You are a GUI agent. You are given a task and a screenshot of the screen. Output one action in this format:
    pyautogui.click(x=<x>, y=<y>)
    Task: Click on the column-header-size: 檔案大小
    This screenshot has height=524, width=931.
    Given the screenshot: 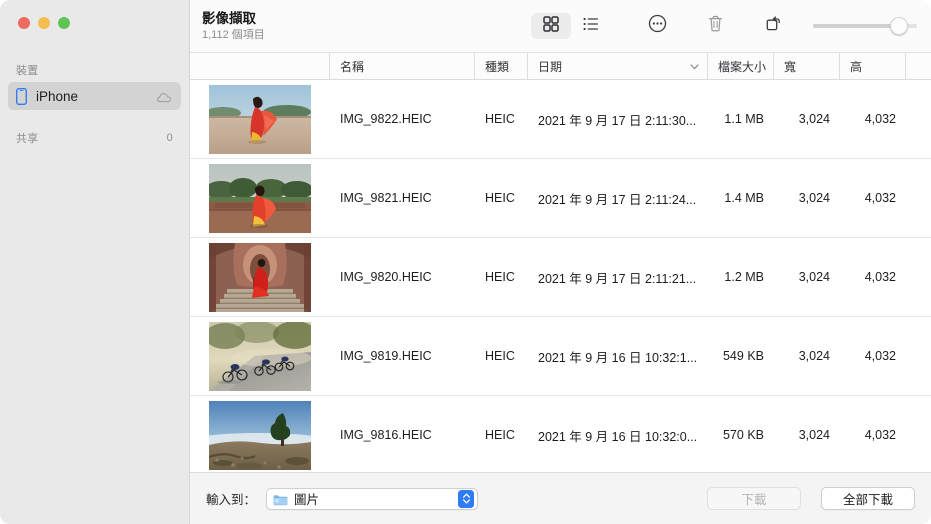 What is the action you would take?
    pyautogui.click(x=741, y=66)
    